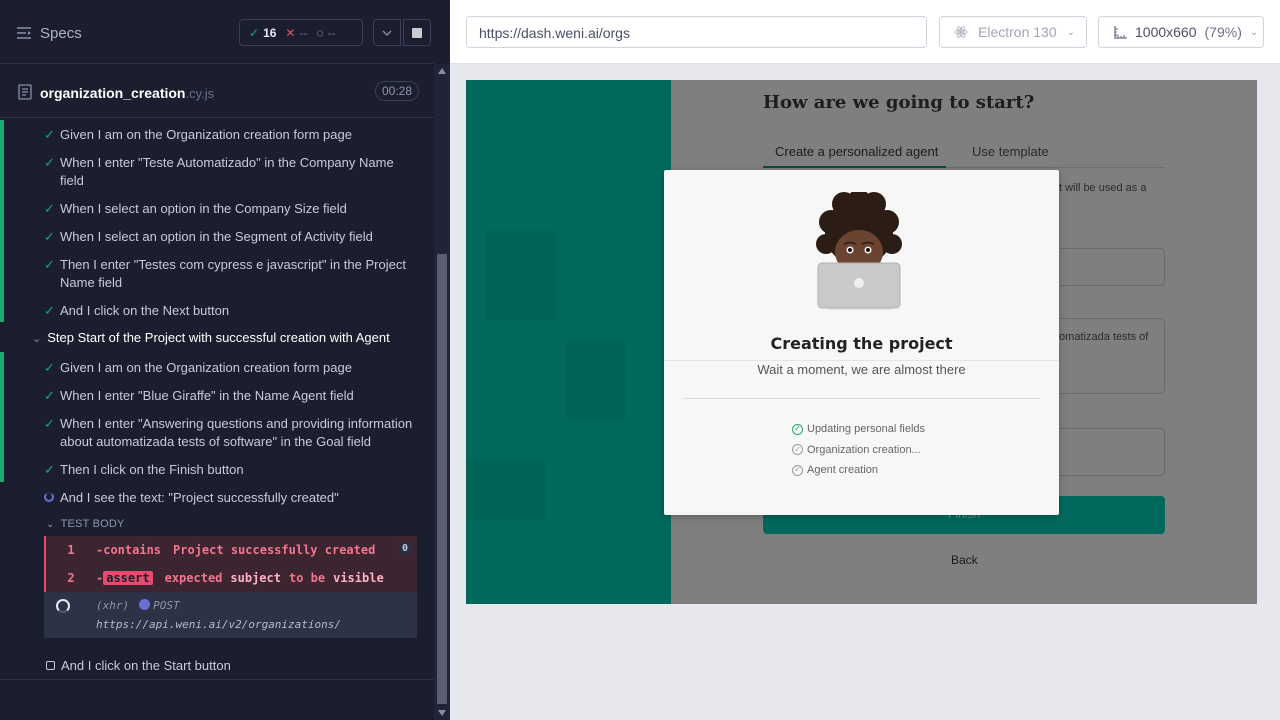 Image resolution: width=1280 pixels, height=720 pixels. I want to click on test-stats: ✓ 16 ✕ -- ◌ --, so click(301, 32).